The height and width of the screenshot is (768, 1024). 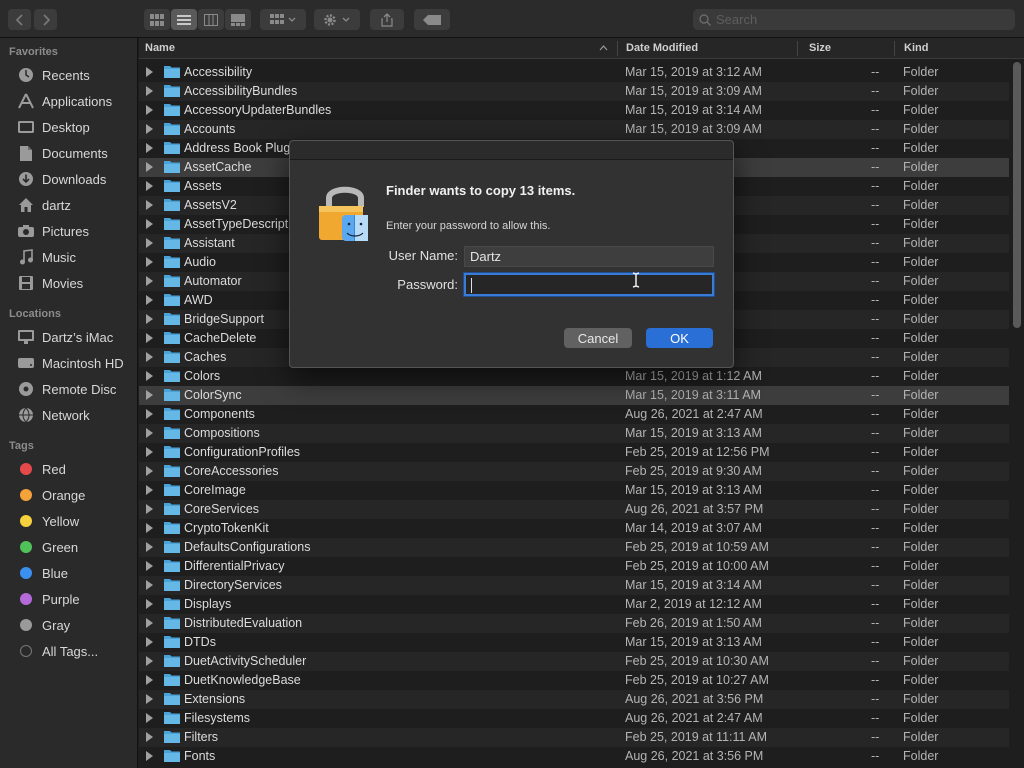 I want to click on sidebar-item-applications: Applications, so click(x=75, y=101).